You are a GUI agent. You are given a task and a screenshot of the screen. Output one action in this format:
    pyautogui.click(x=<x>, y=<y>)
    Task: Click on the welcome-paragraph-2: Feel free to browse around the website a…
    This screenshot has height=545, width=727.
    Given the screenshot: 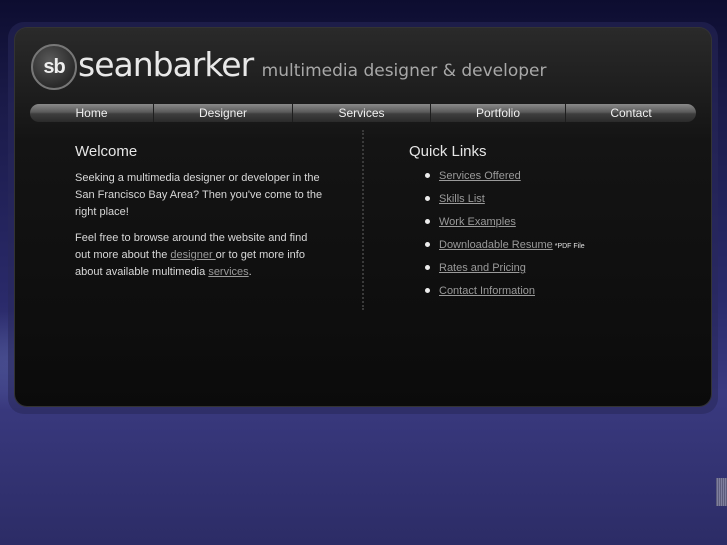 What is the action you would take?
    pyautogui.click(x=200, y=255)
    